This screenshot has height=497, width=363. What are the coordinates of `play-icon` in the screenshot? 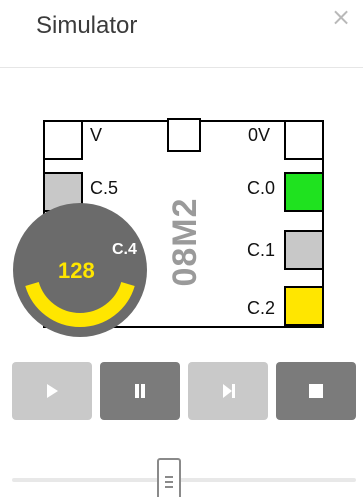 It's located at (52, 391).